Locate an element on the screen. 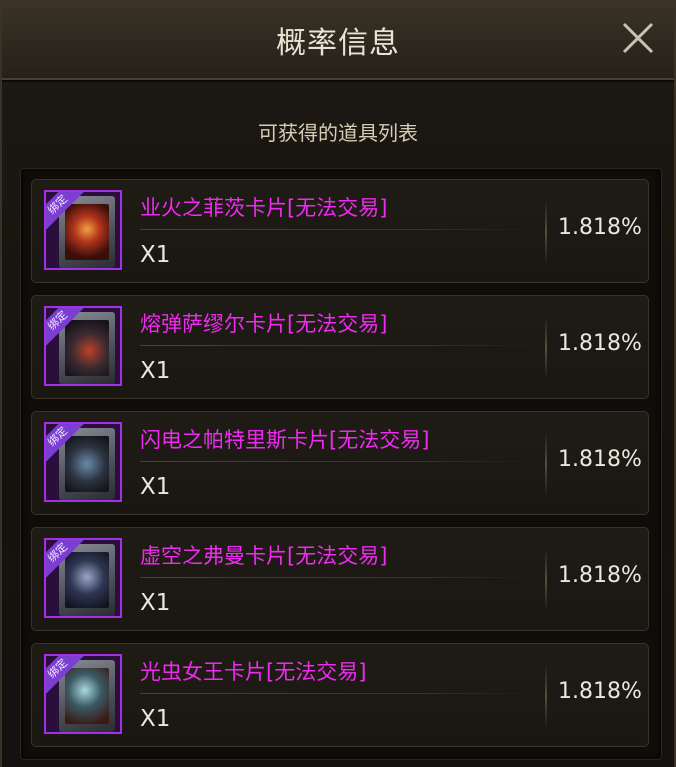 This screenshot has height=767, width=676. close-icon is located at coordinates (638, 38).